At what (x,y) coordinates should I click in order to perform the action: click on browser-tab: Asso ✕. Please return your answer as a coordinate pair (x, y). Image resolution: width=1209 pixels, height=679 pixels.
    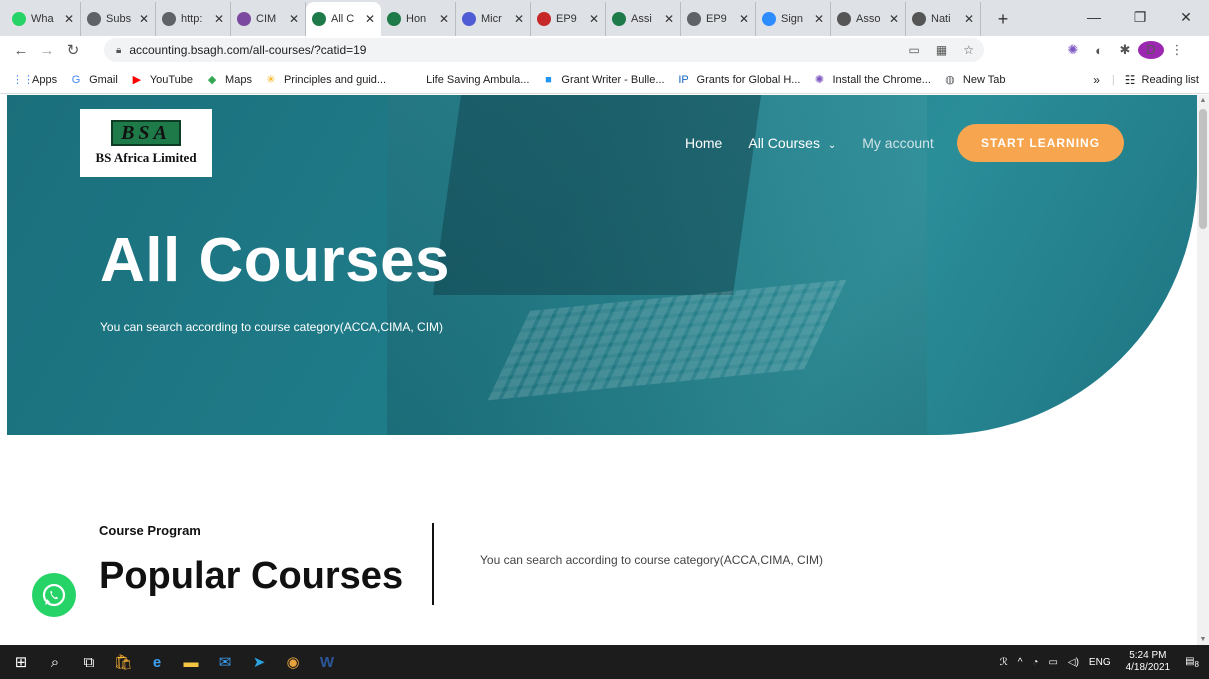
    Looking at the image, I should click on (868, 19).